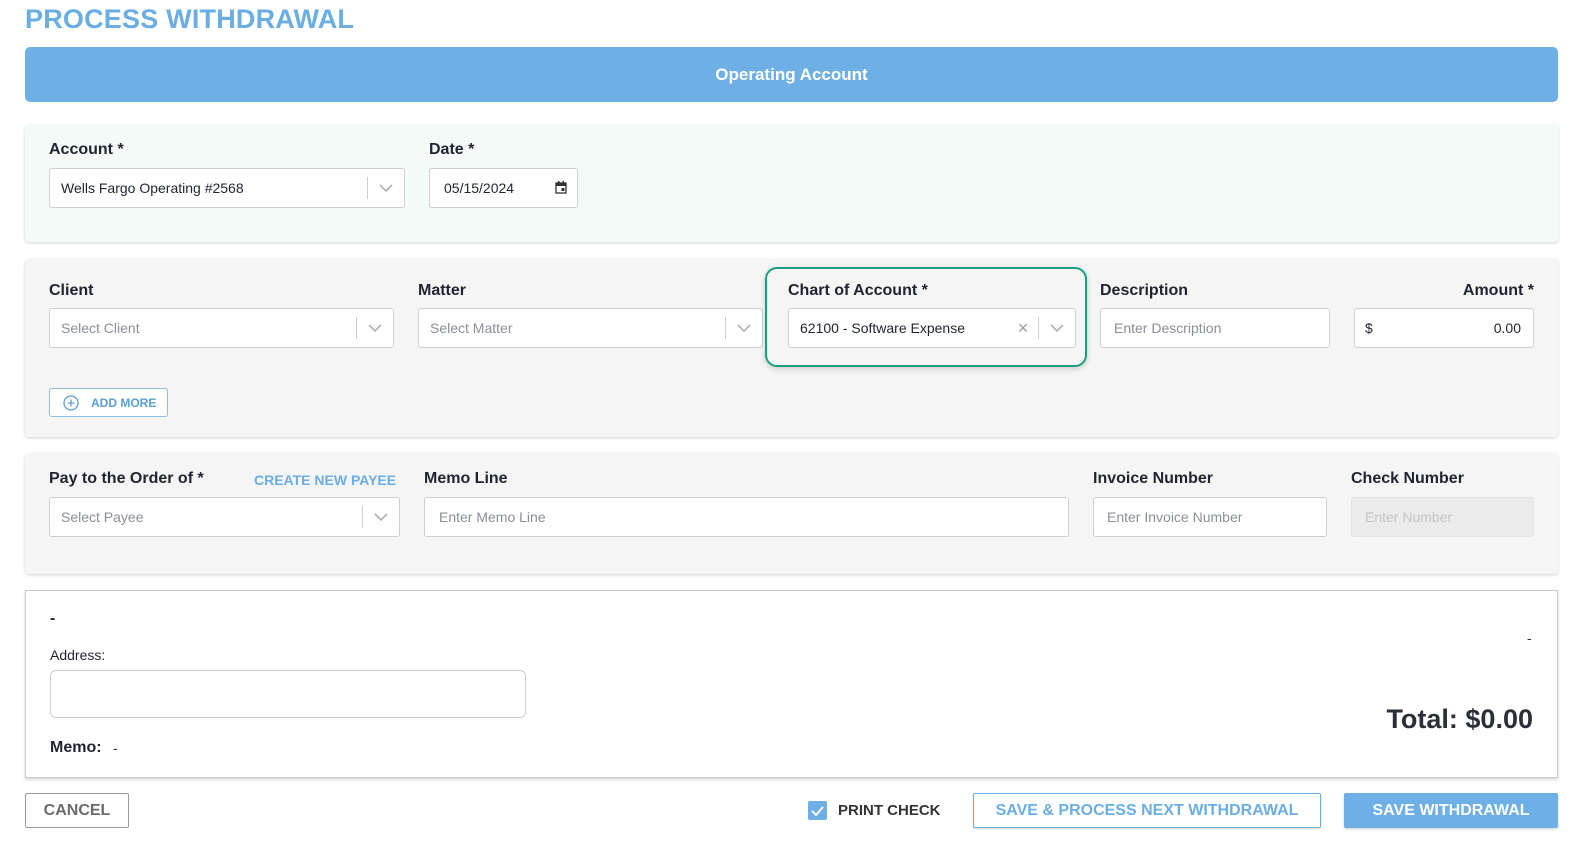 The image size is (1580, 843). I want to click on matter-placeholder: Select Matter, so click(471, 328).